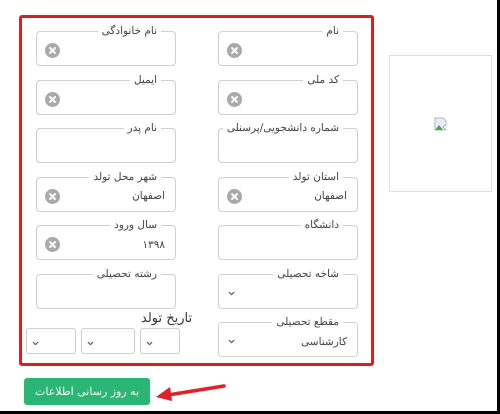 This screenshot has height=414, width=500. I want to click on select-field: شاخه تحصیلی, so click(288, 288).